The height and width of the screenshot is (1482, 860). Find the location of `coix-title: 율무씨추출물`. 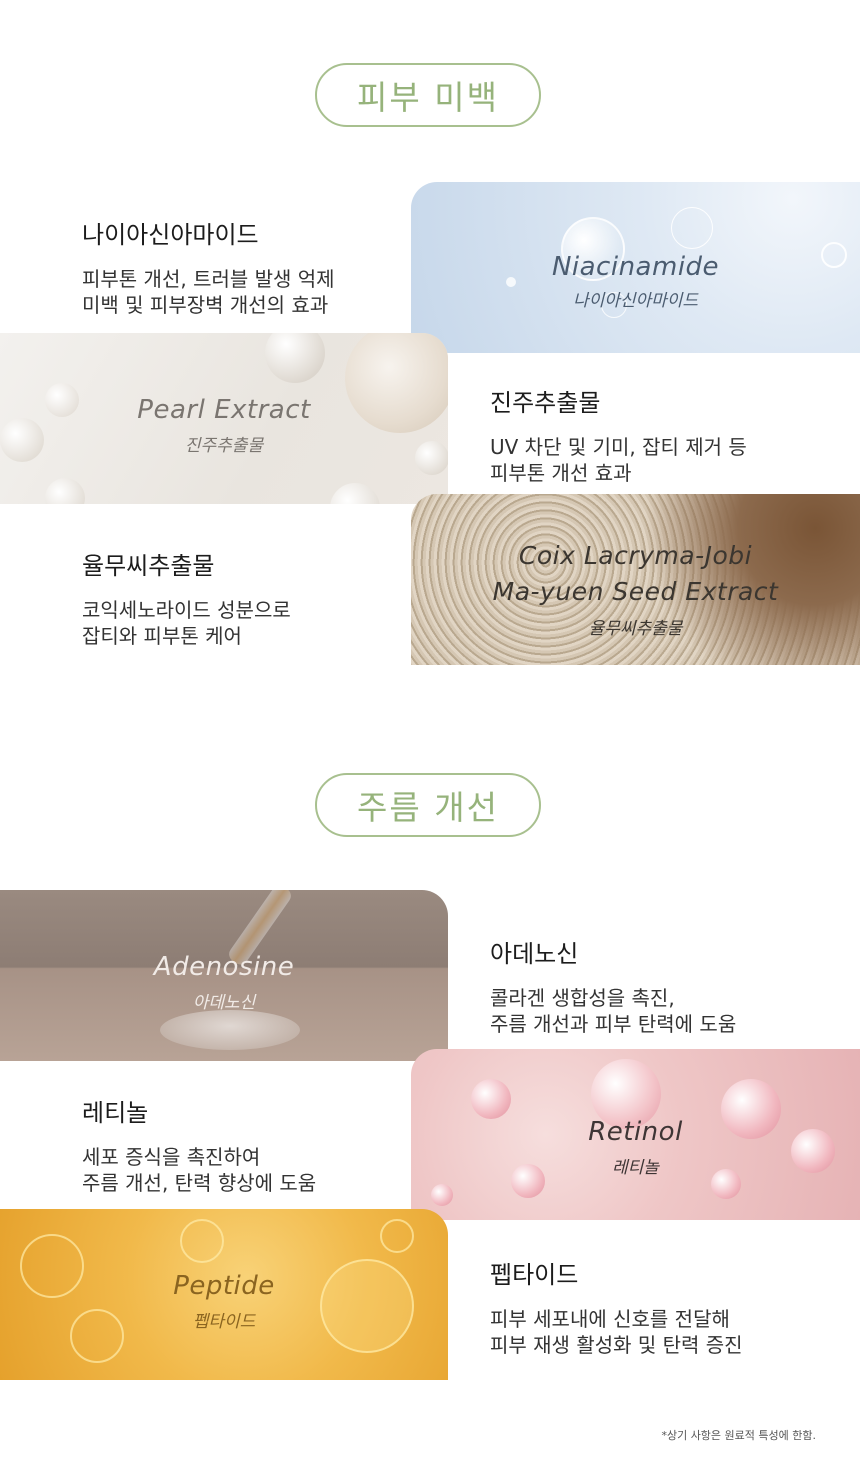

coix-title: 율무씨추출물 is located at coordinates (148, 566).